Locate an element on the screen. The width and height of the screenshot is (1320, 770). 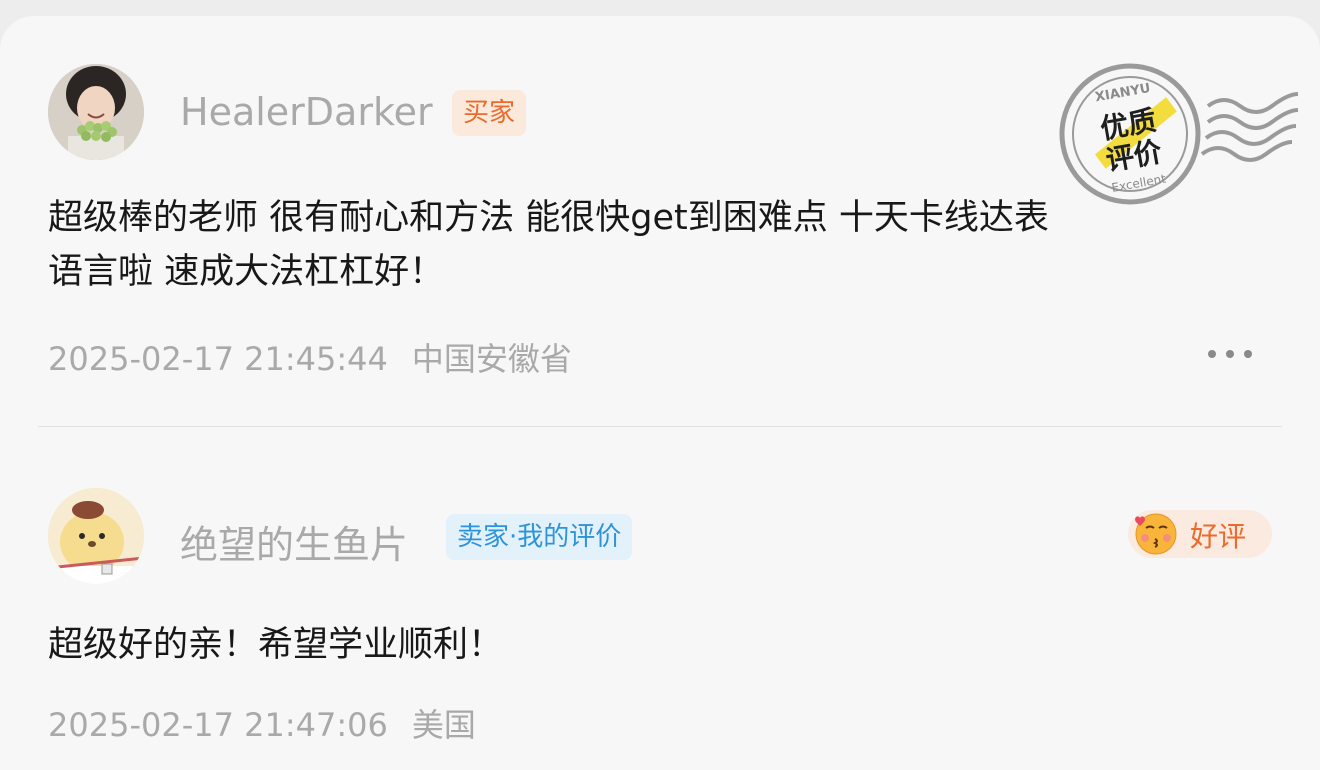
more-options-button is located at coordinates (1230, 354).